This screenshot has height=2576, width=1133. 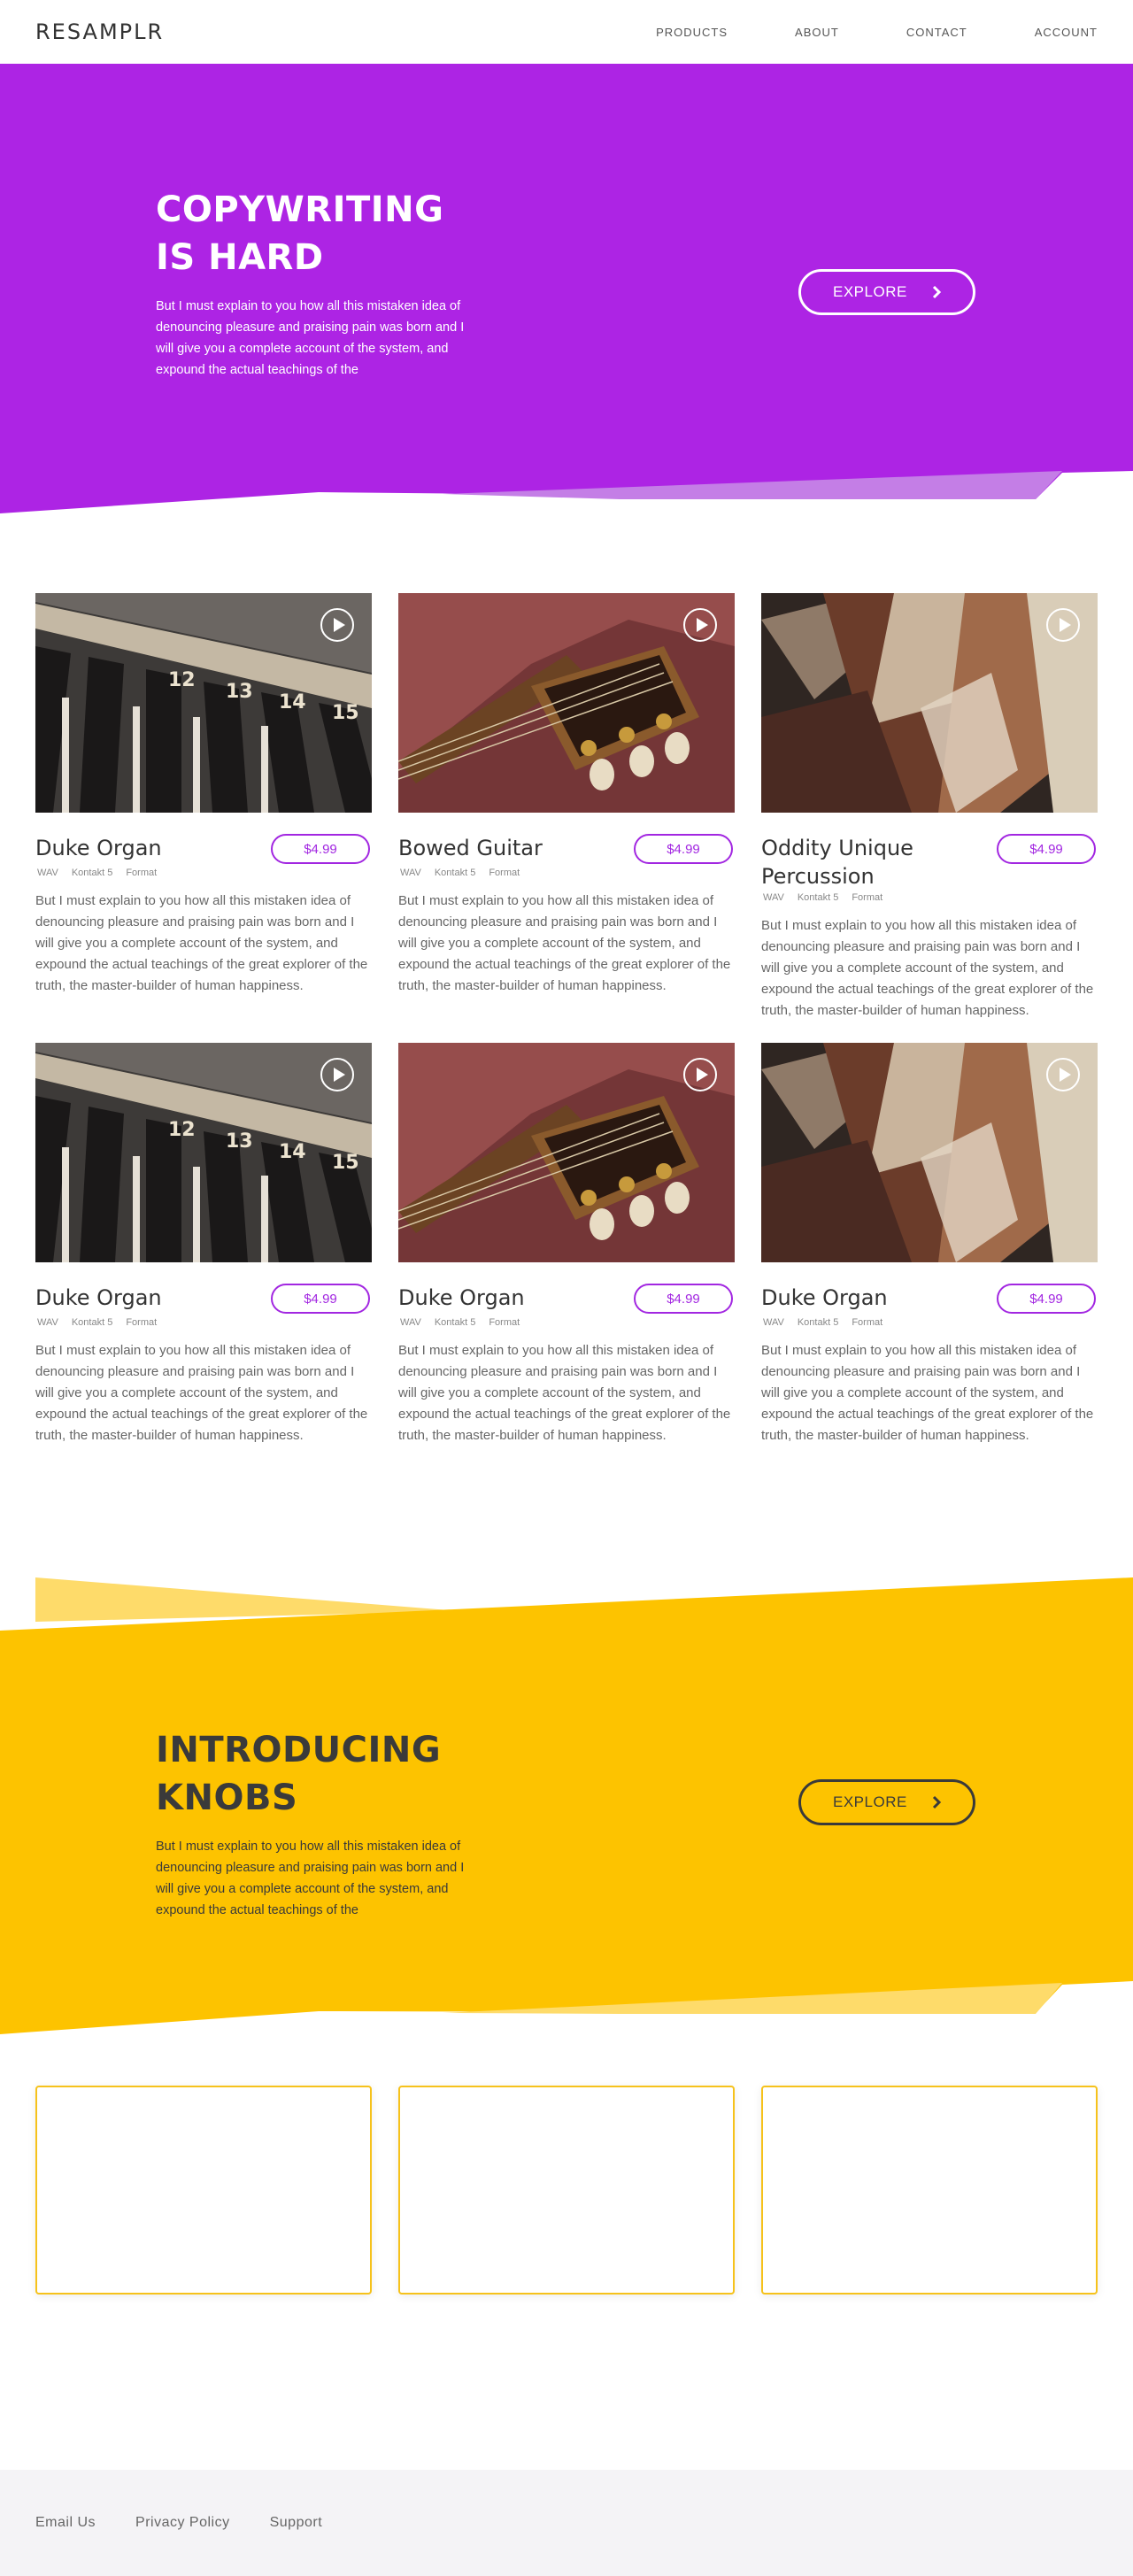 What do you see at coordinates (299, 1774) in the screenshot?
I see `knobs-title: INTRODUCING KNOBS` at bounding box center [299, 1774].